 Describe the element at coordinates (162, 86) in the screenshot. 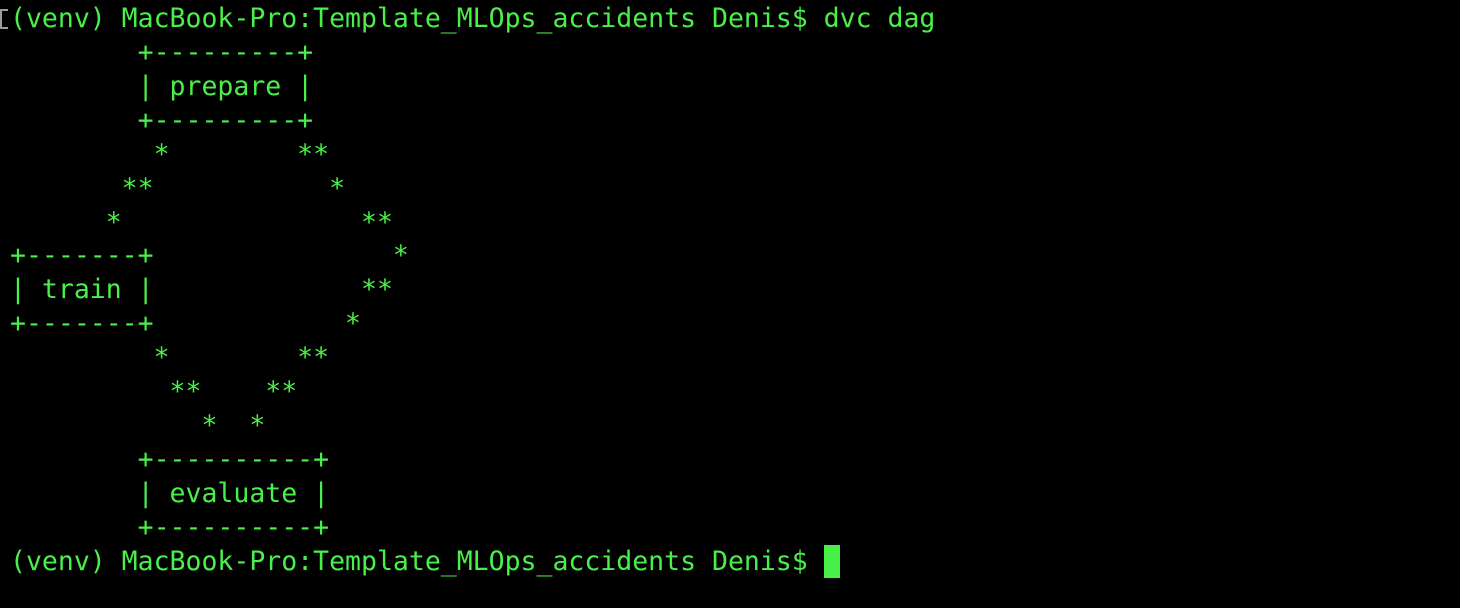

I see `dag-node-prepare: | prepare |` at that location.